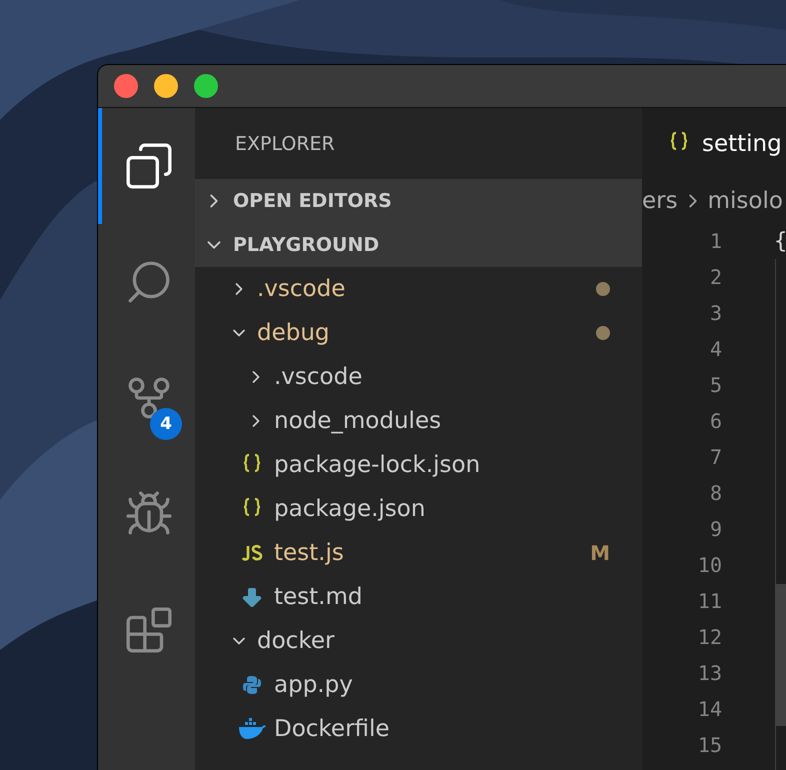 The height and width of the screenshot is (770, 786). Describe the element at coordinates (126, 86) in the screenshot. I see `close-button` at that location.